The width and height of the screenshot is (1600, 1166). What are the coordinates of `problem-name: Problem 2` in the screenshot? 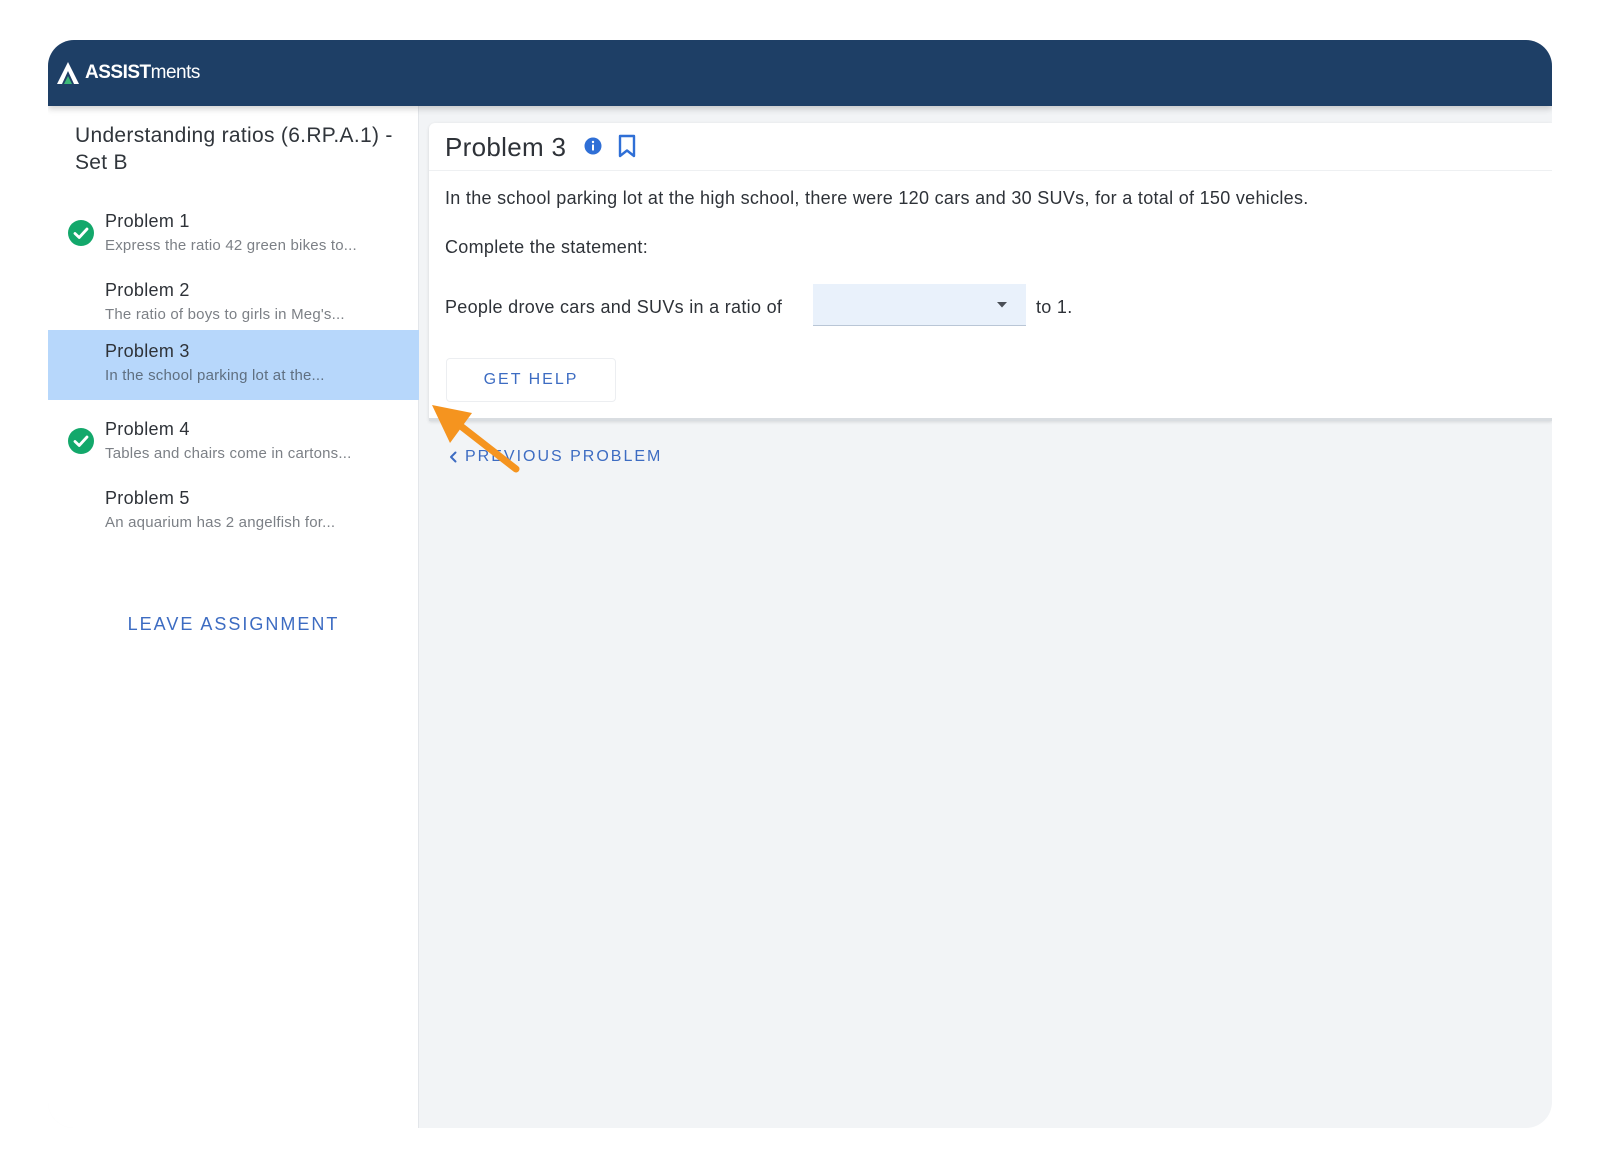 It's located at (147, 290).